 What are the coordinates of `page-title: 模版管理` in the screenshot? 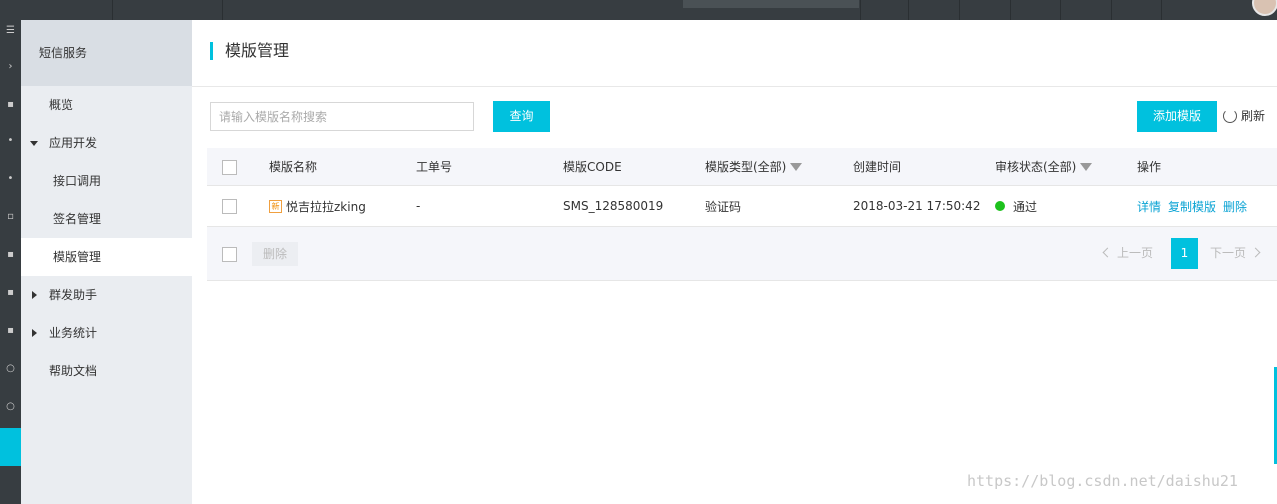 It's located at (257, 50).